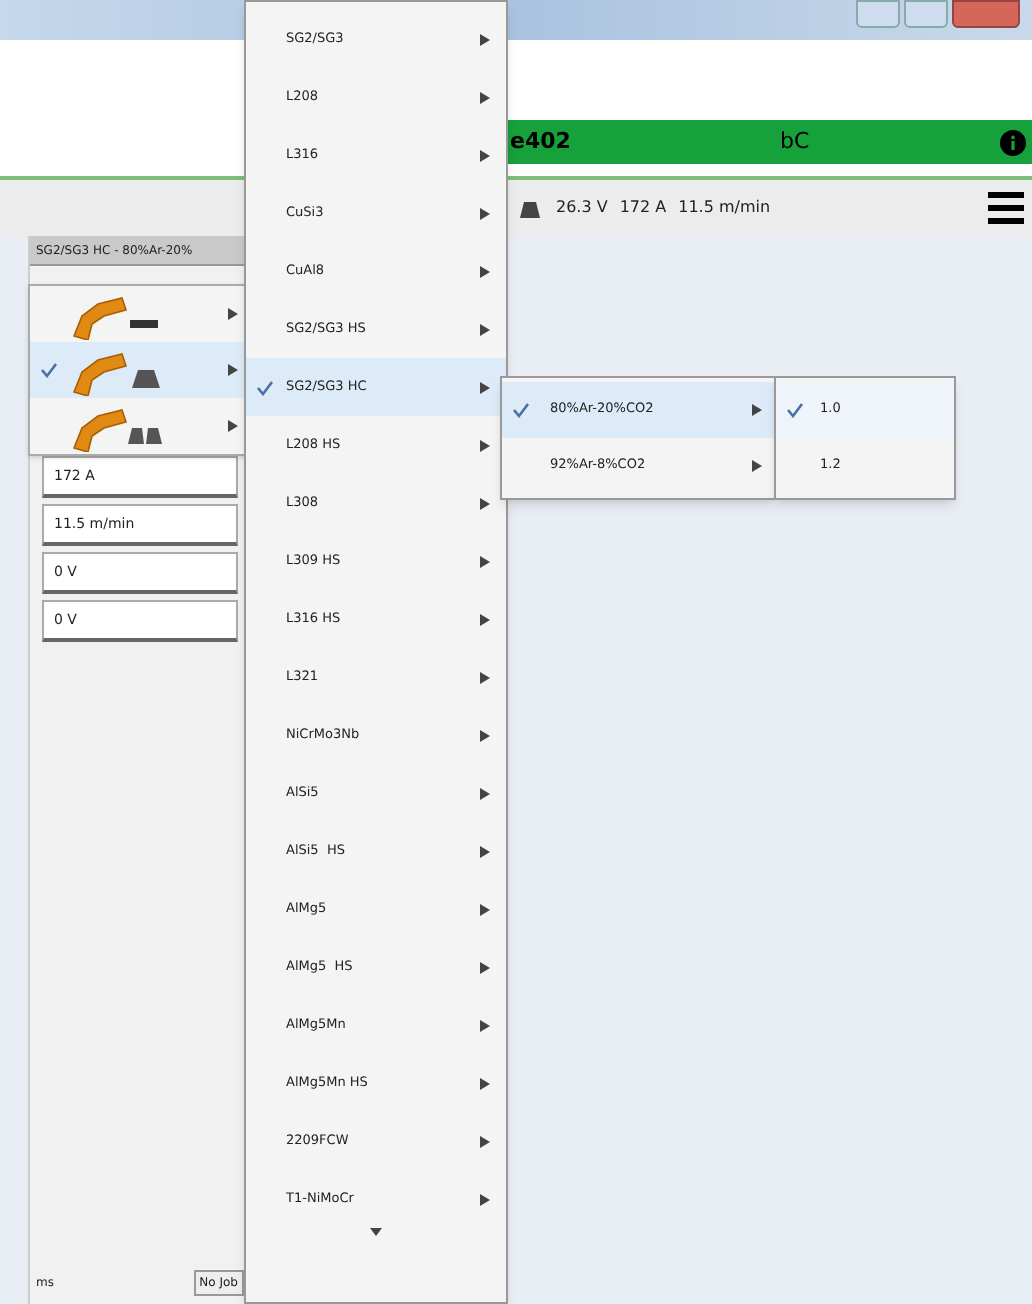 The height and width of the screenshot is (1304, 1032). What do you see at coordinates (643, 208) in the screenshot?
I see `status-reading: 172 A` at bounding box center [643, 208].